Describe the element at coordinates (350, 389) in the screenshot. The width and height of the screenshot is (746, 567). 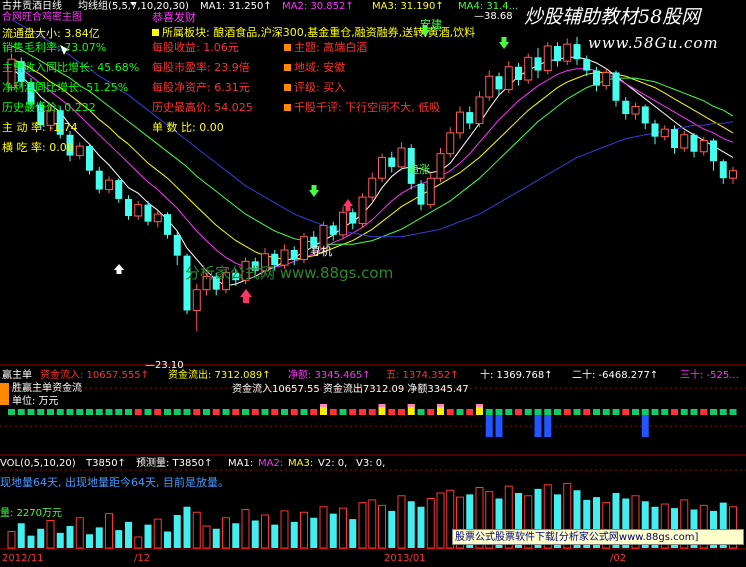
I see `flow-summary: 资金流入10657.55 资金流出7312.09 净额3345.47` at that location.